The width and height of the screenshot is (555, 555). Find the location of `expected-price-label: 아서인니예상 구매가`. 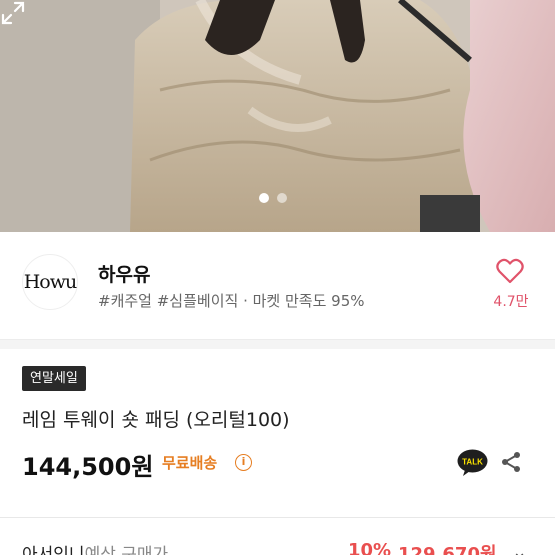

expected-price-label: 아서인니예상 구매가 is located at coordinates (95, 547).